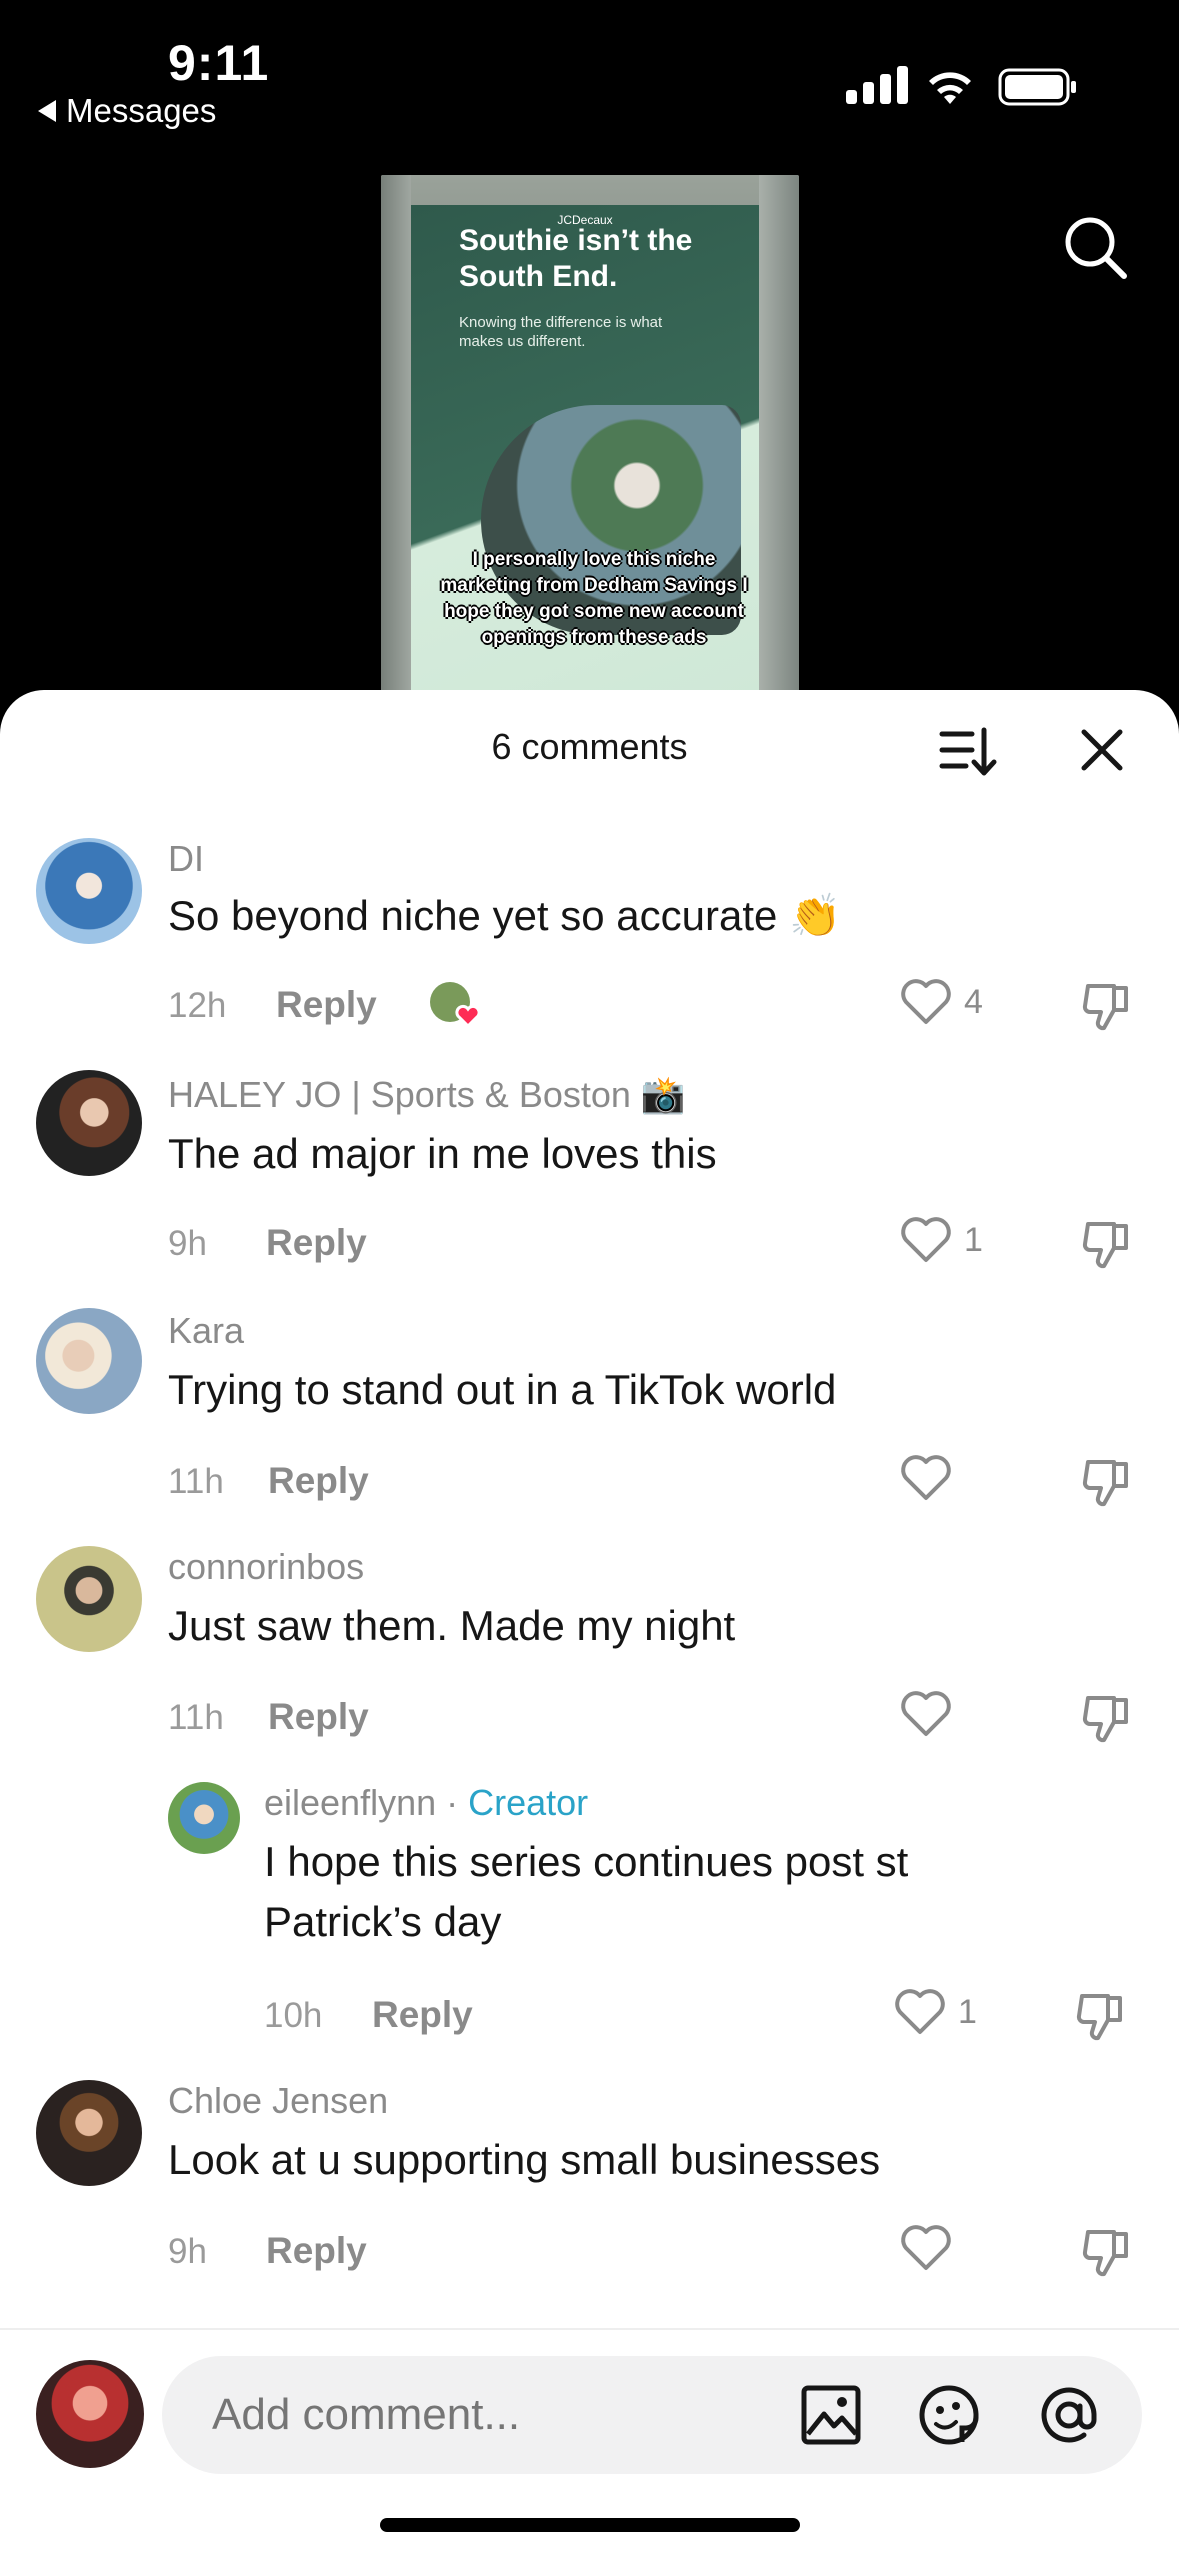  I want to click on reply-username: eileenflynn, so click(350, 1802).